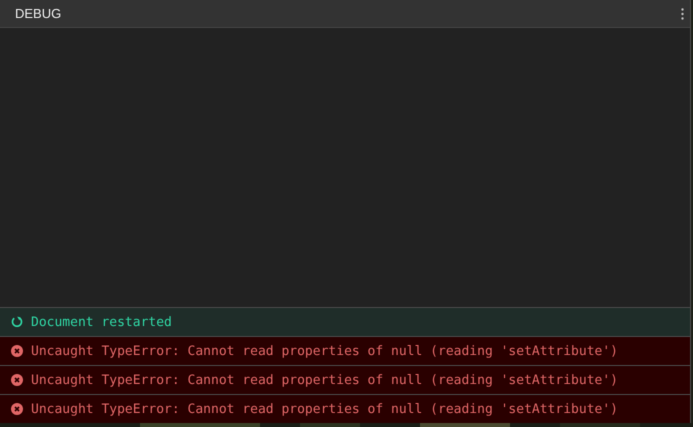 This screenshot has height=427, width=693. I want to click on more-options-icon, so click(682, 14).